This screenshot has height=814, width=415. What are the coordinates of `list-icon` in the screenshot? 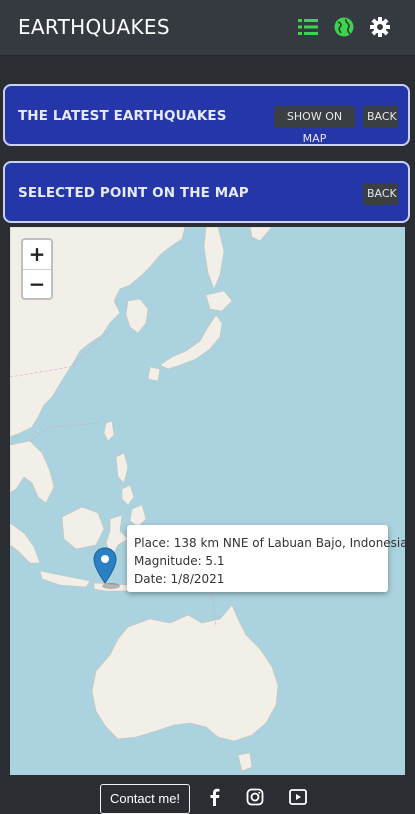 It's located at (308, 27).